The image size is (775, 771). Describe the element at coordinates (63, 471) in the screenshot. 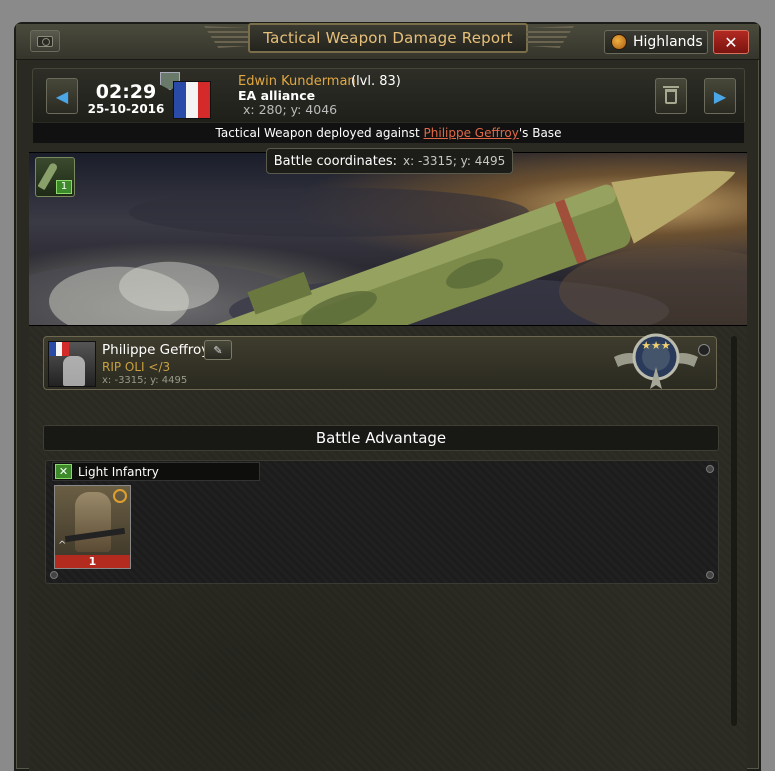

I see `unit-type-icon: ✕` at that location.